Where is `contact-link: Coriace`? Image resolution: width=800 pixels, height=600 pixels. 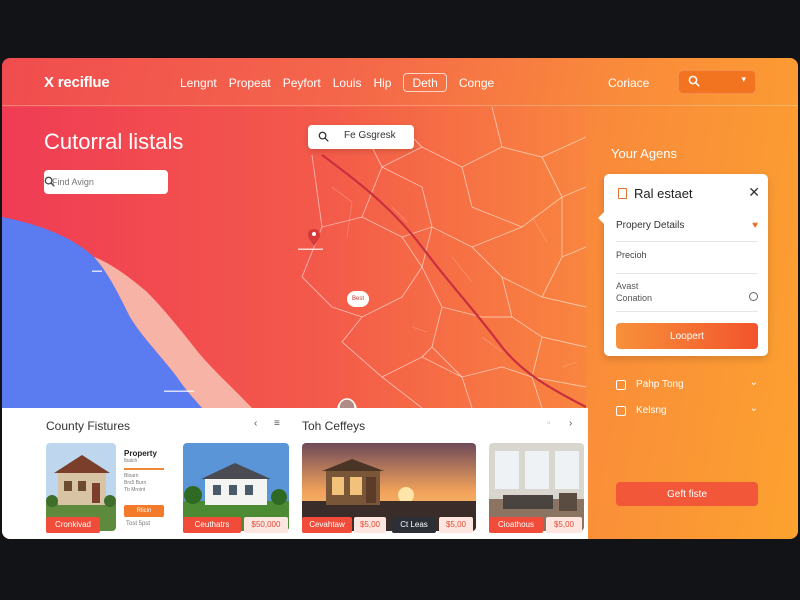
contact-link: Coriace is located at coordinates (628, 83).